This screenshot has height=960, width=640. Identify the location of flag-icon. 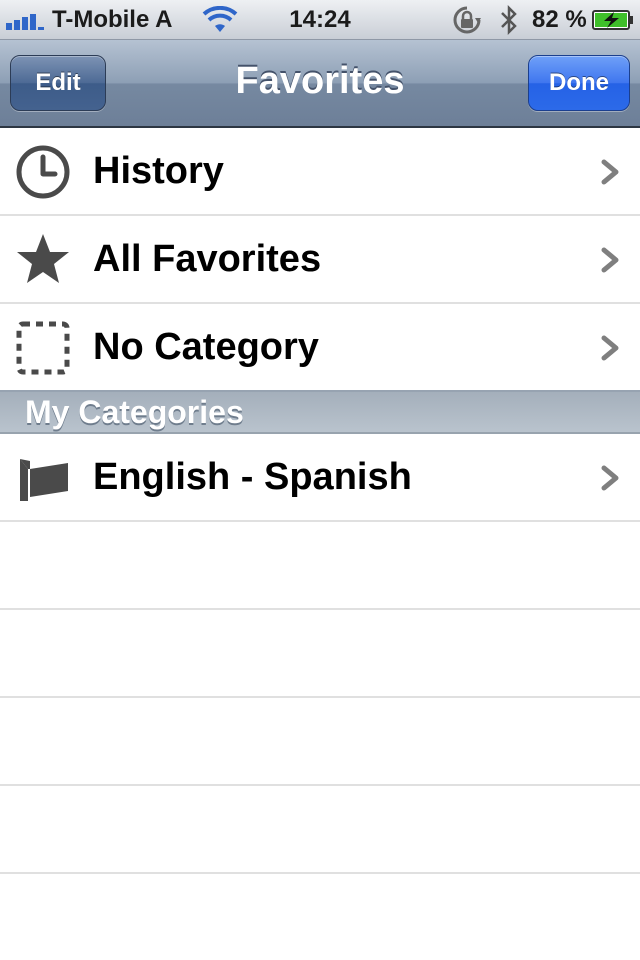
(44, 480).